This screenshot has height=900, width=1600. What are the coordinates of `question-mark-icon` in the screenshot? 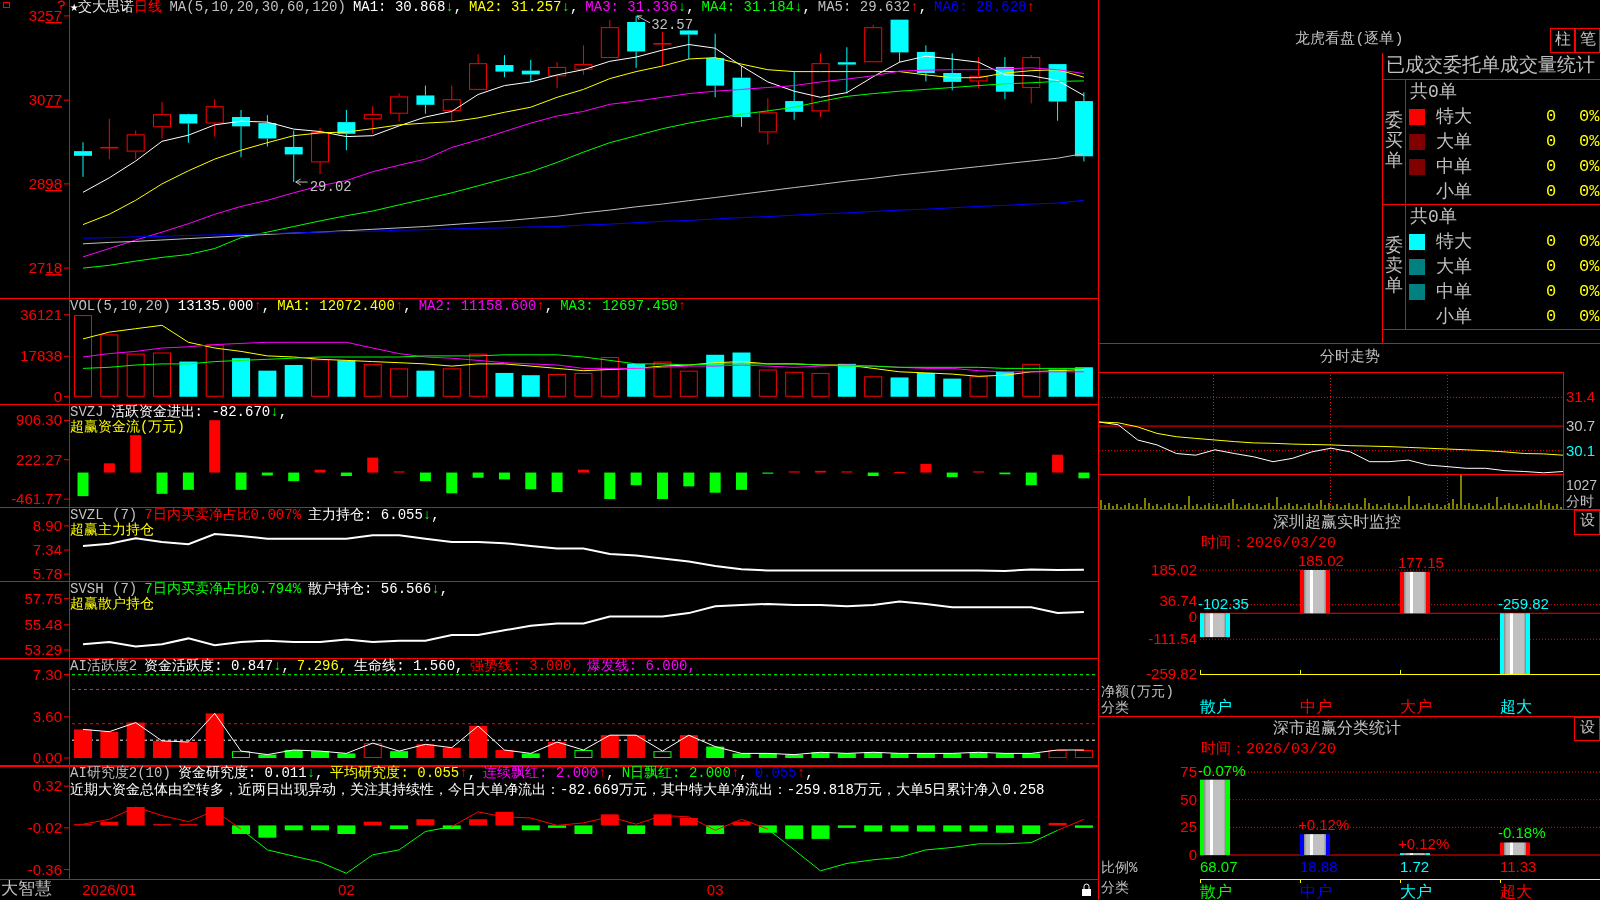 It's located at (61, 5).